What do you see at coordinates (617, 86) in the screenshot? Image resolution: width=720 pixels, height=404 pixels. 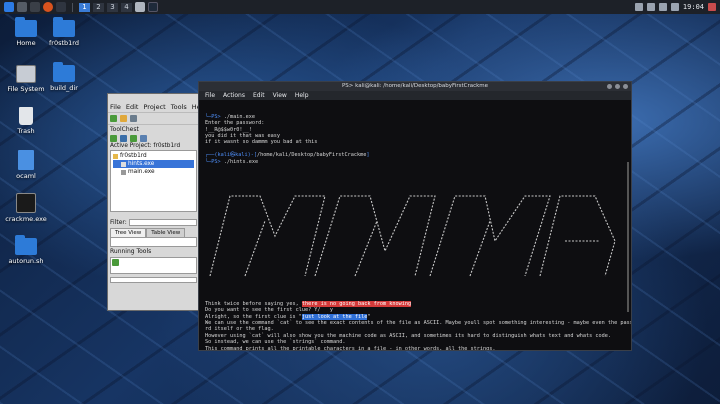 I see `maximize-icon` at bounding box center [617, 86].